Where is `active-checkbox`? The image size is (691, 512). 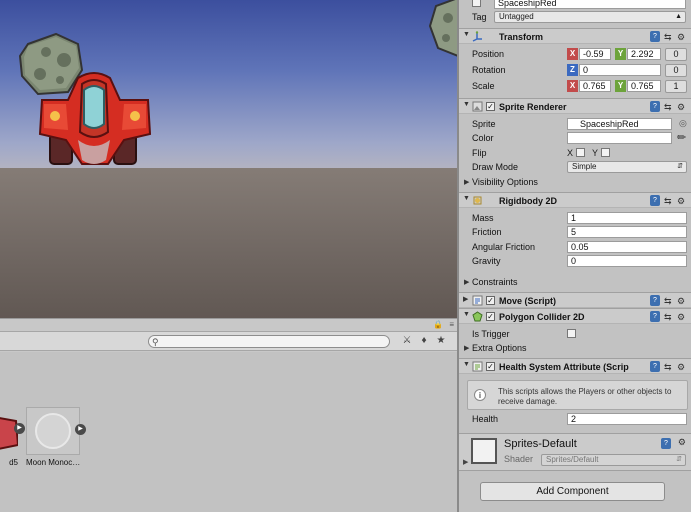 active-checkbox is located at coordinates (476, 3).